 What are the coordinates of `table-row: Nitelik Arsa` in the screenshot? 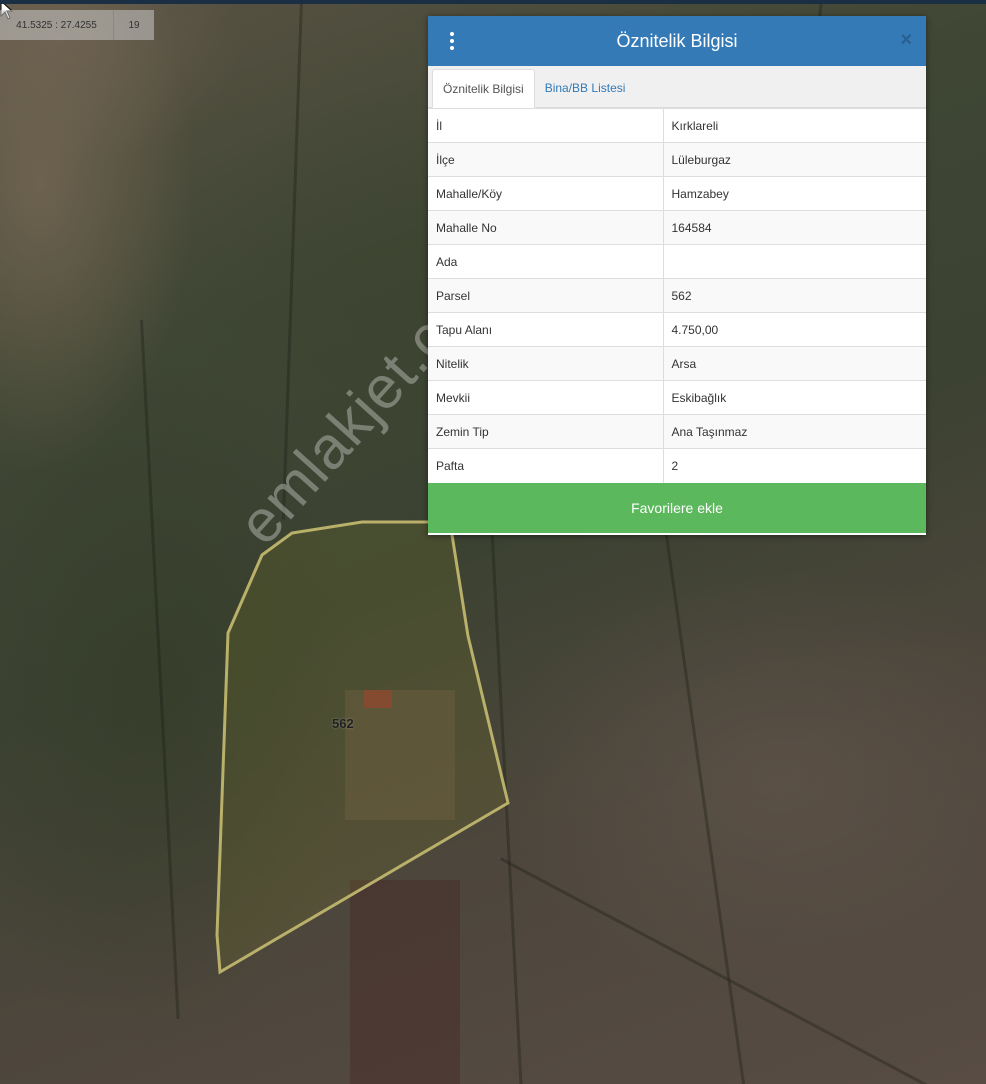 It's located at (677, 363).